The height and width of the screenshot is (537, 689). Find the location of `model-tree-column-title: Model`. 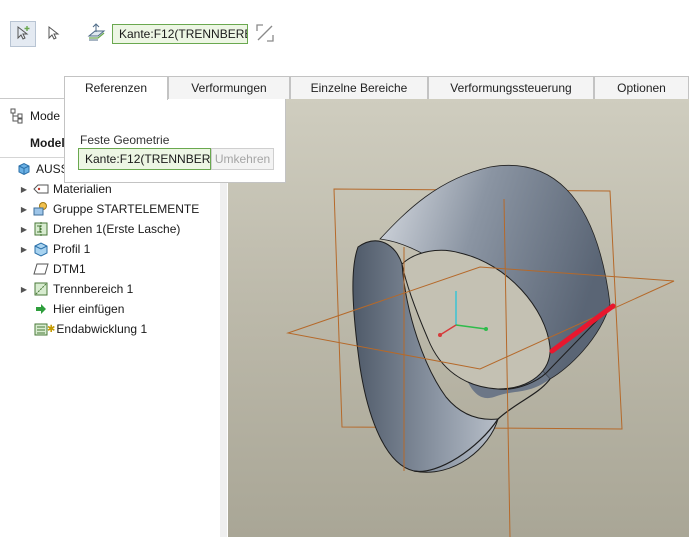

model-tree-column-title: Model is located at coordinates (47, 143).